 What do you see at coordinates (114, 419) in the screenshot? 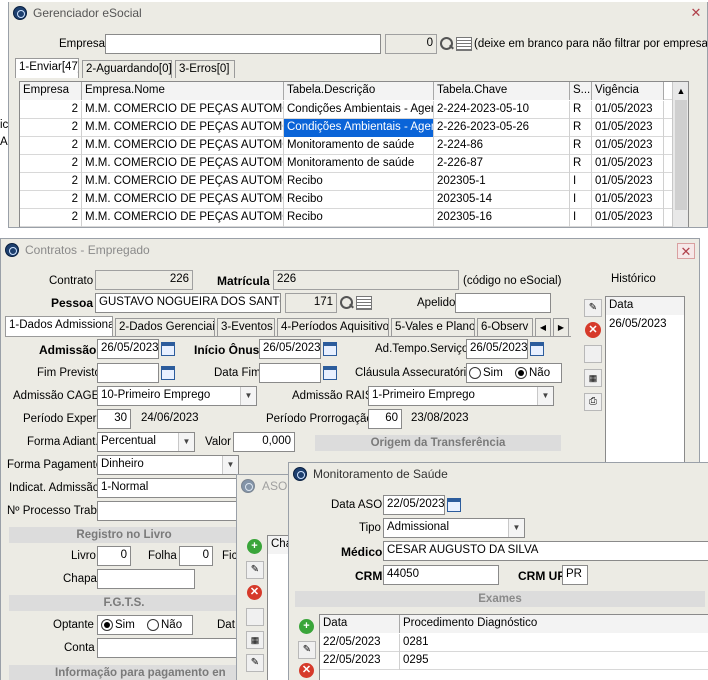
I see `periodo-exper-days-input: 30` at bounding box center [114, 419].